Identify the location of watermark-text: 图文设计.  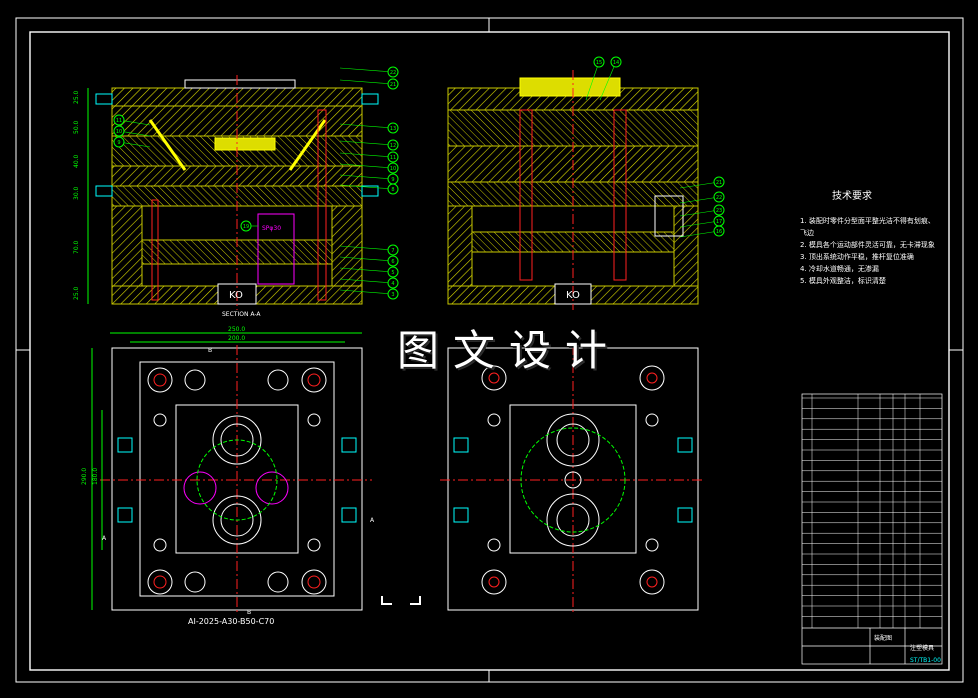
(508, 350).